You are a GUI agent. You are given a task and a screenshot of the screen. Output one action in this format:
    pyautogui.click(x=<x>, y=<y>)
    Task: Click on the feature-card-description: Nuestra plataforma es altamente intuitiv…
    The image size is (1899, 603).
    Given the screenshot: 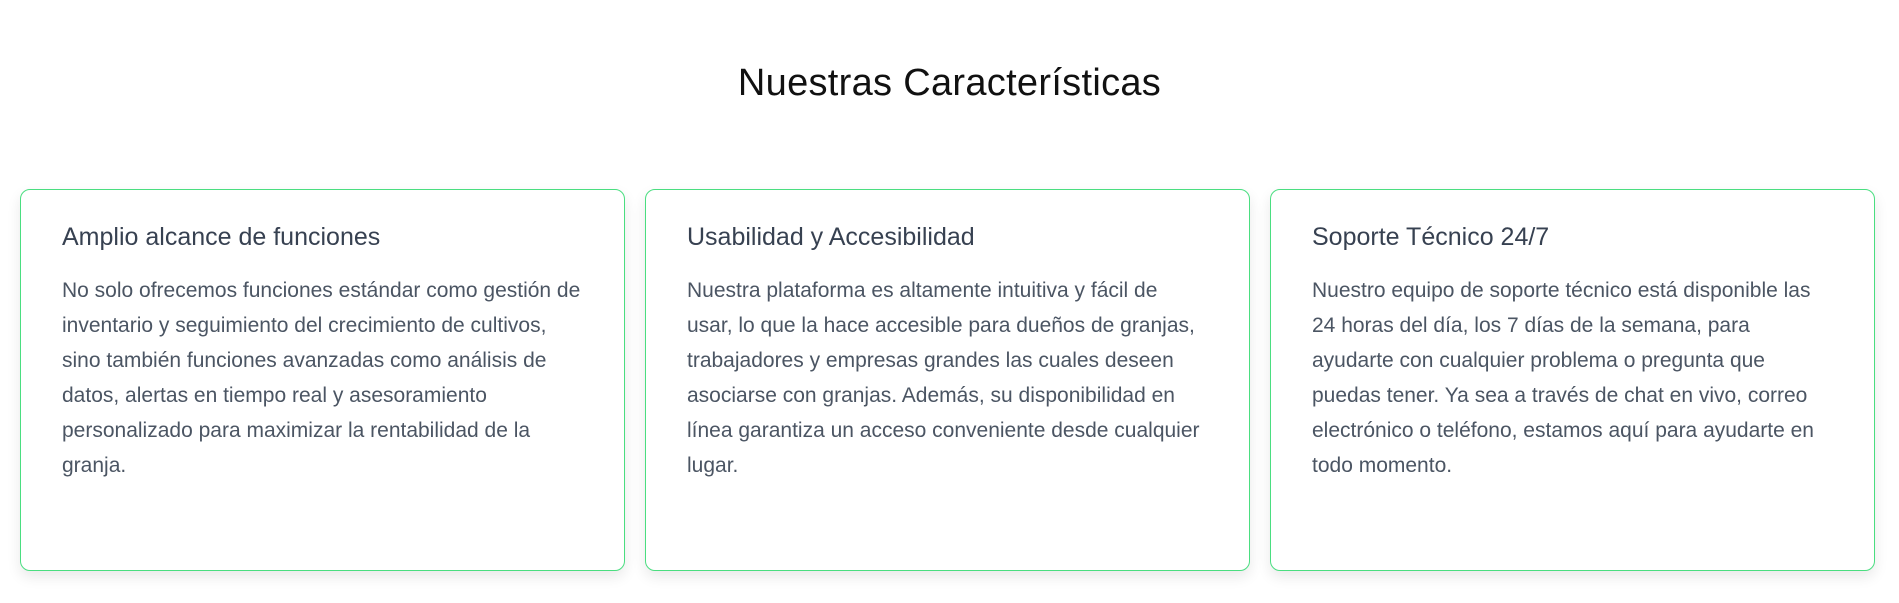 What is the action you would take?
    pyautogui.click(x=943, y=378)
    